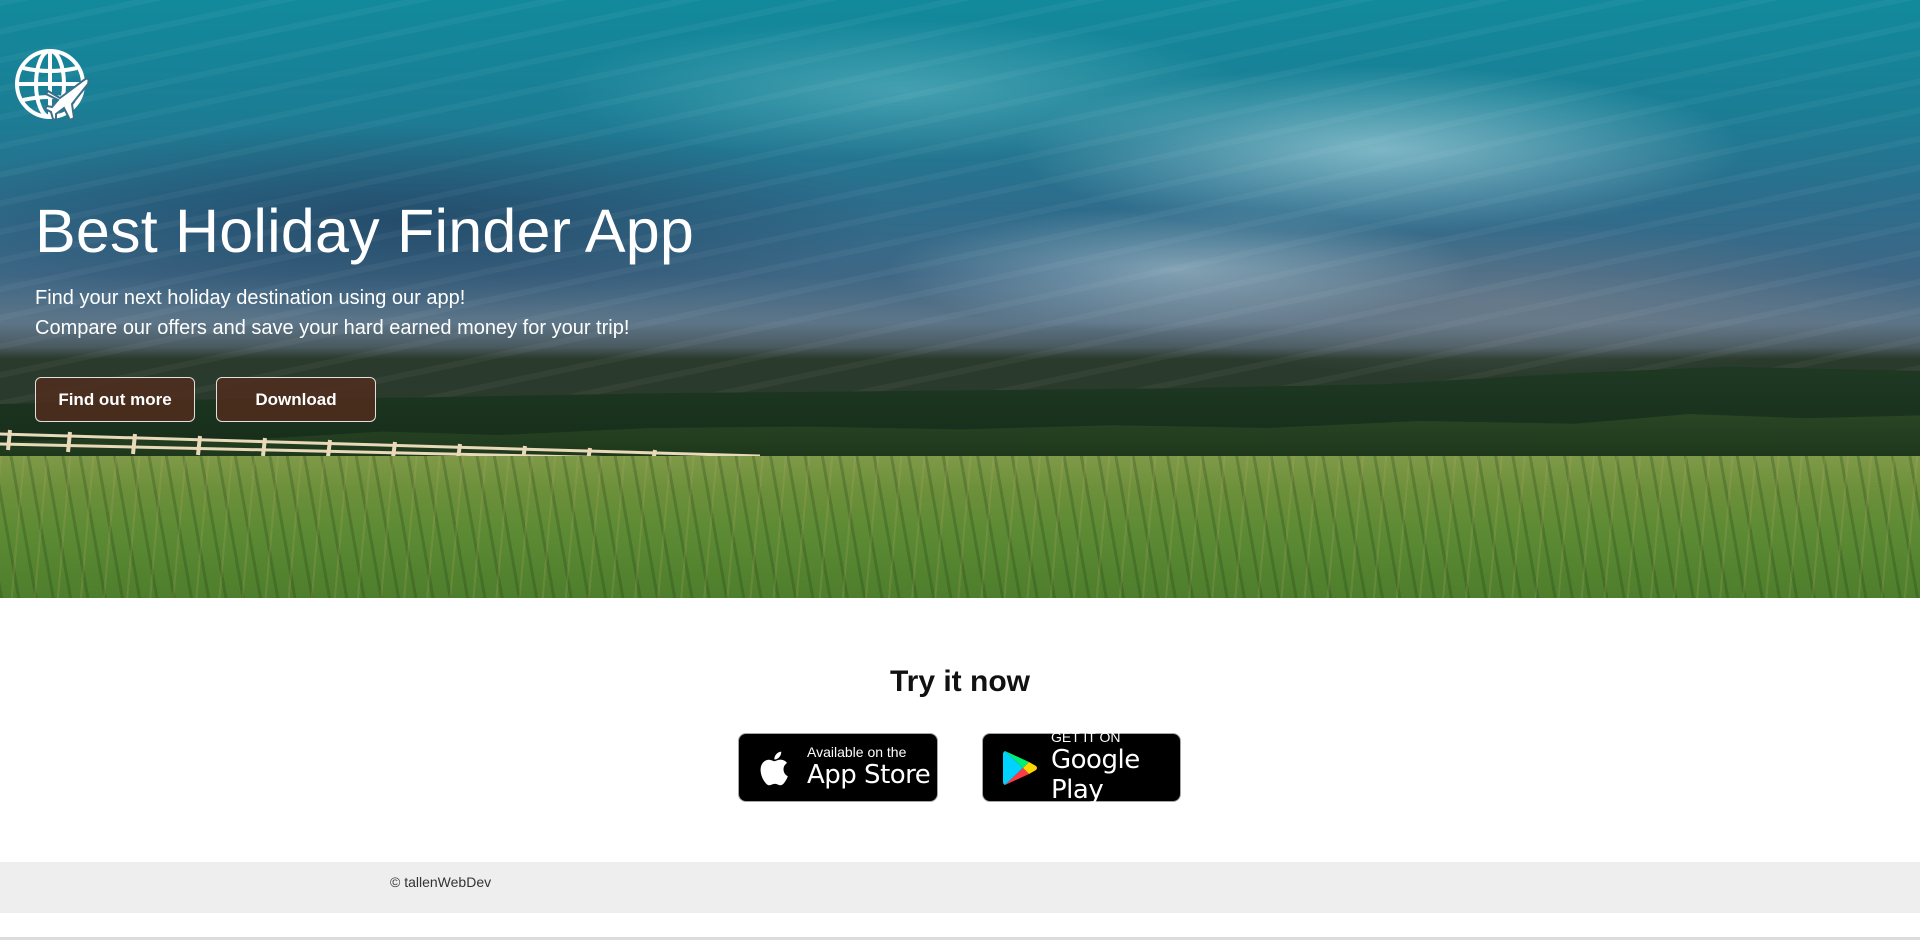  I want to click on google-play-text: GET IT ON Google Play, so click(1115, 767).